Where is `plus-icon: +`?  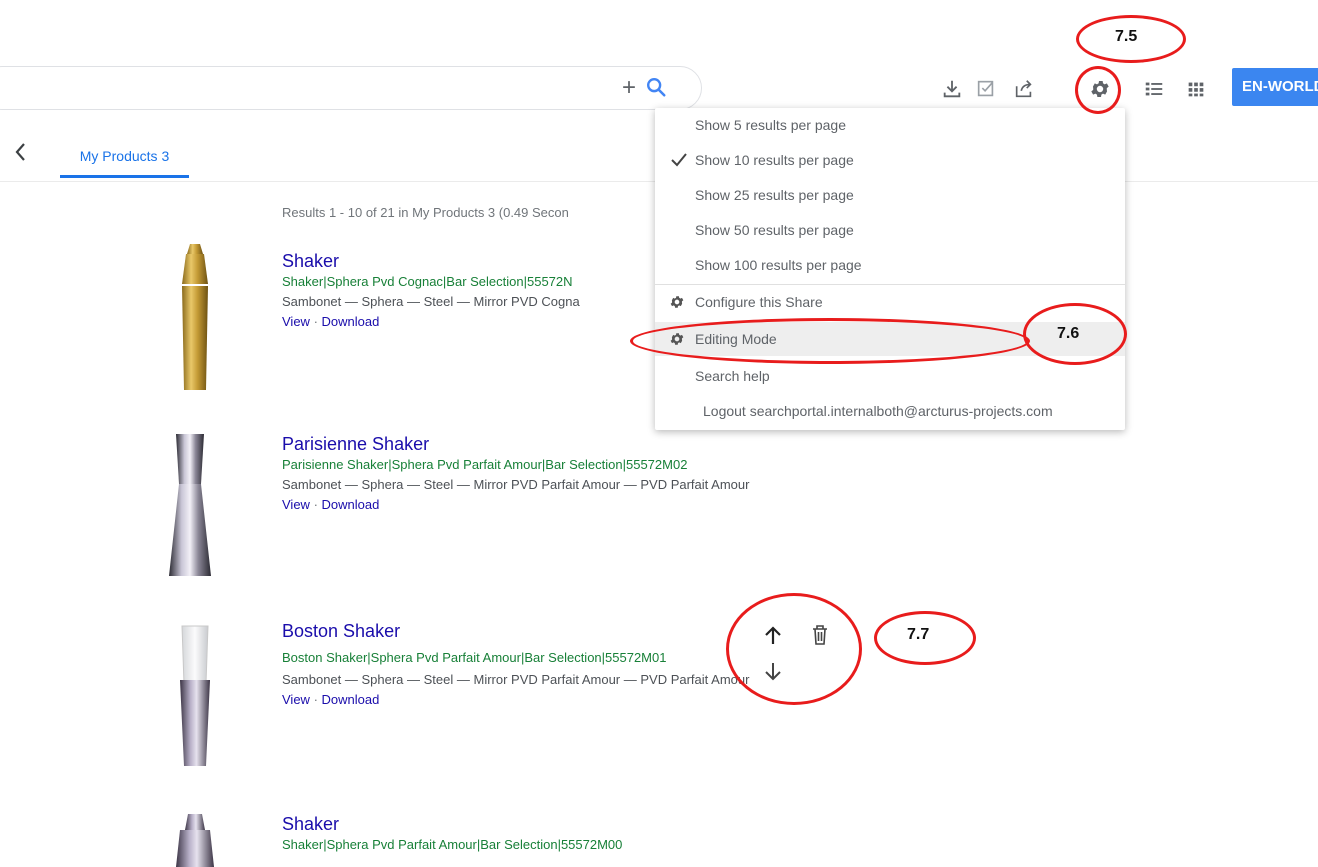 plus-icon: + is located at coordinates (629, 88).